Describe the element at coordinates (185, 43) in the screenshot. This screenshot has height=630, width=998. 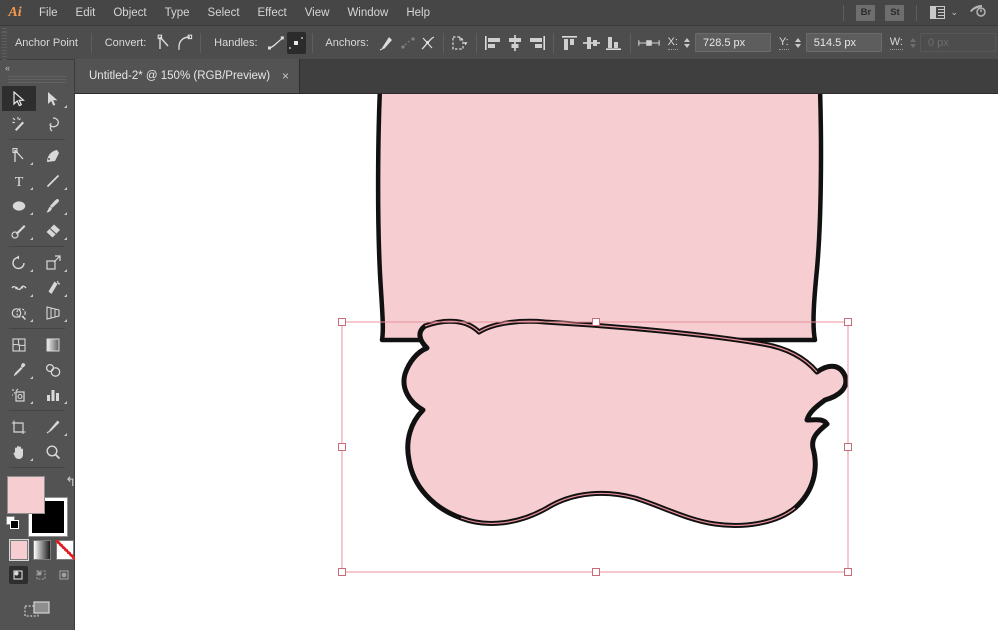
I see `convert-to-smooth-icon` at that location.